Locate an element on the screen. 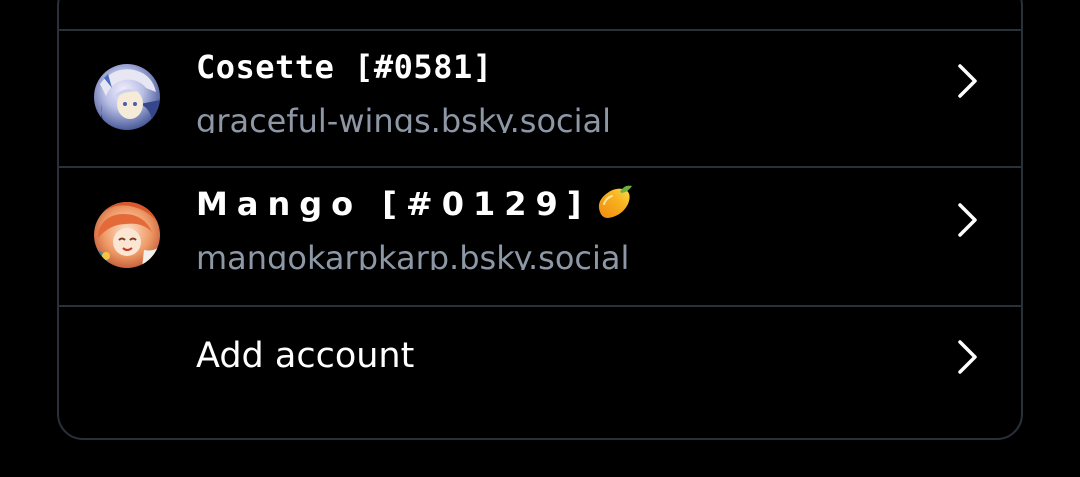 This screenshot has height=477, width=1080. account-handle-container: mangokarpkarp.bsky.social is located at coordinates (546, 253).